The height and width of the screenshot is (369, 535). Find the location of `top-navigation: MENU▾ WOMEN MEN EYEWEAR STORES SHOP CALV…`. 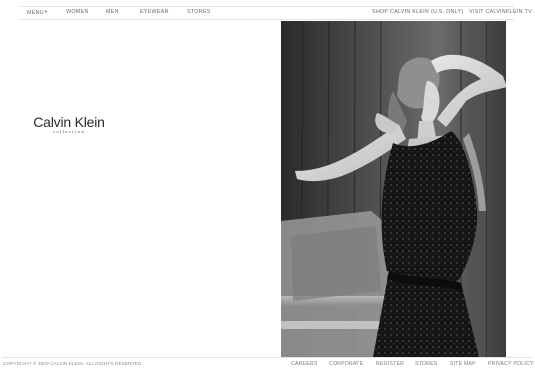

top-navigation: MENU▾ WOMEN MEN EYEWEAR STORES SHOP CALV… is located at coordinates (276, 13).